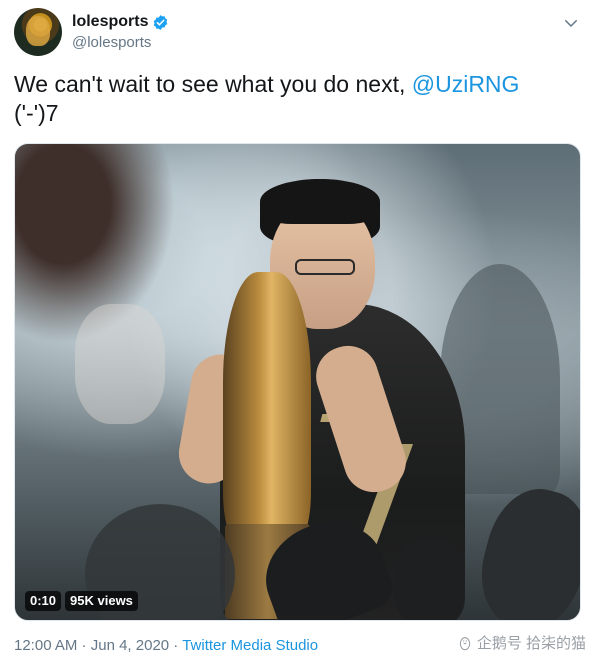  I want to click on tweet-text-after: ('-')7, so click(36, 113).